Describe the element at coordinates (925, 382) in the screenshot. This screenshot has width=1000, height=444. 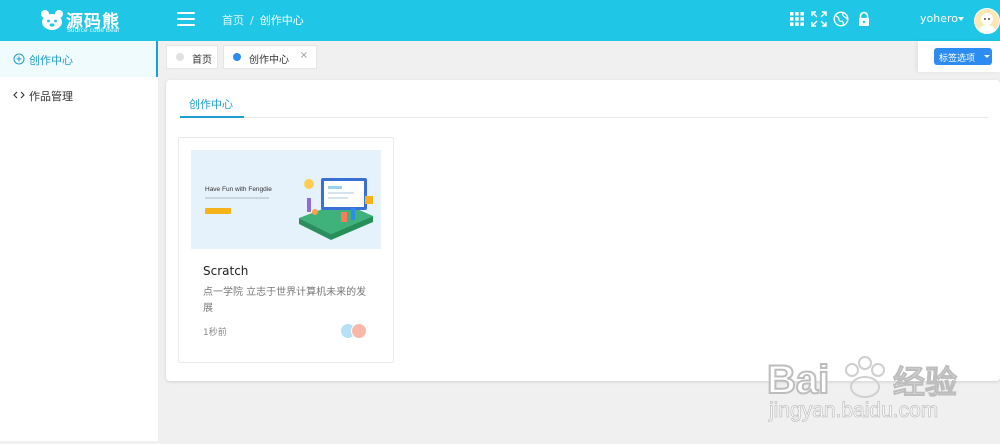
I see `watermark-brand-cn: 经验` at that location.